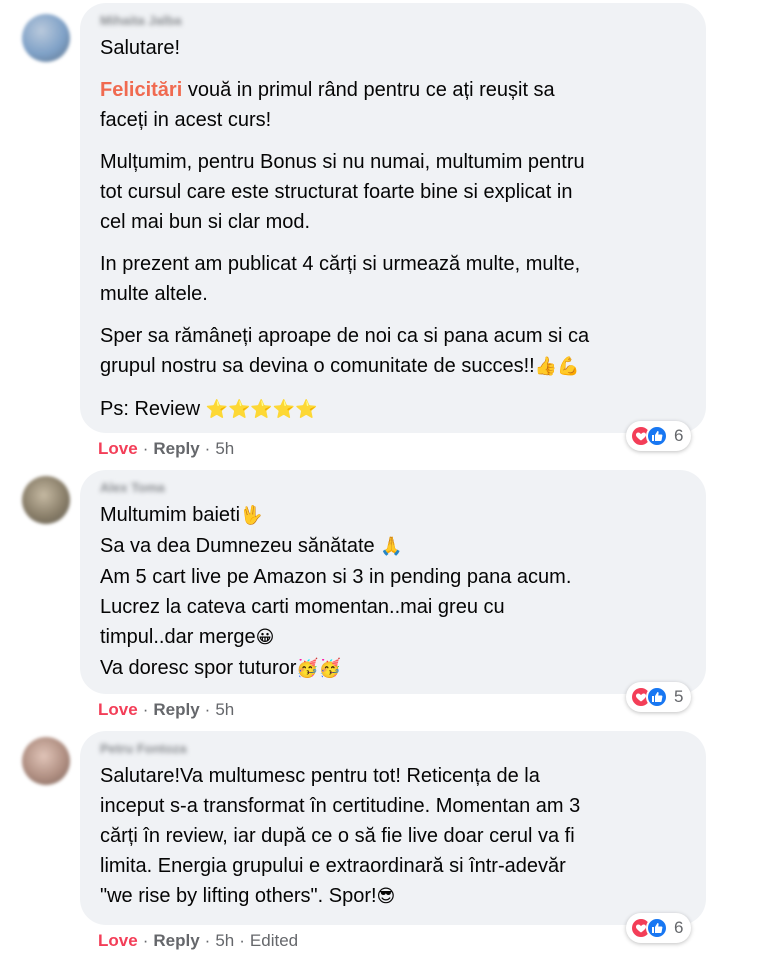  I want to click on sunglasses-face-emoji: 😎, so click(386, 896).